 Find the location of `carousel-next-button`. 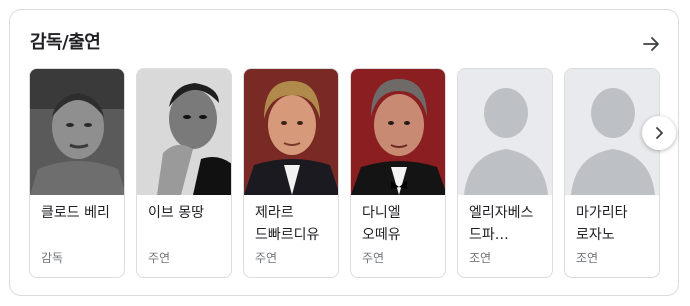

carousel-next-button is located at coordinates (659, 133).